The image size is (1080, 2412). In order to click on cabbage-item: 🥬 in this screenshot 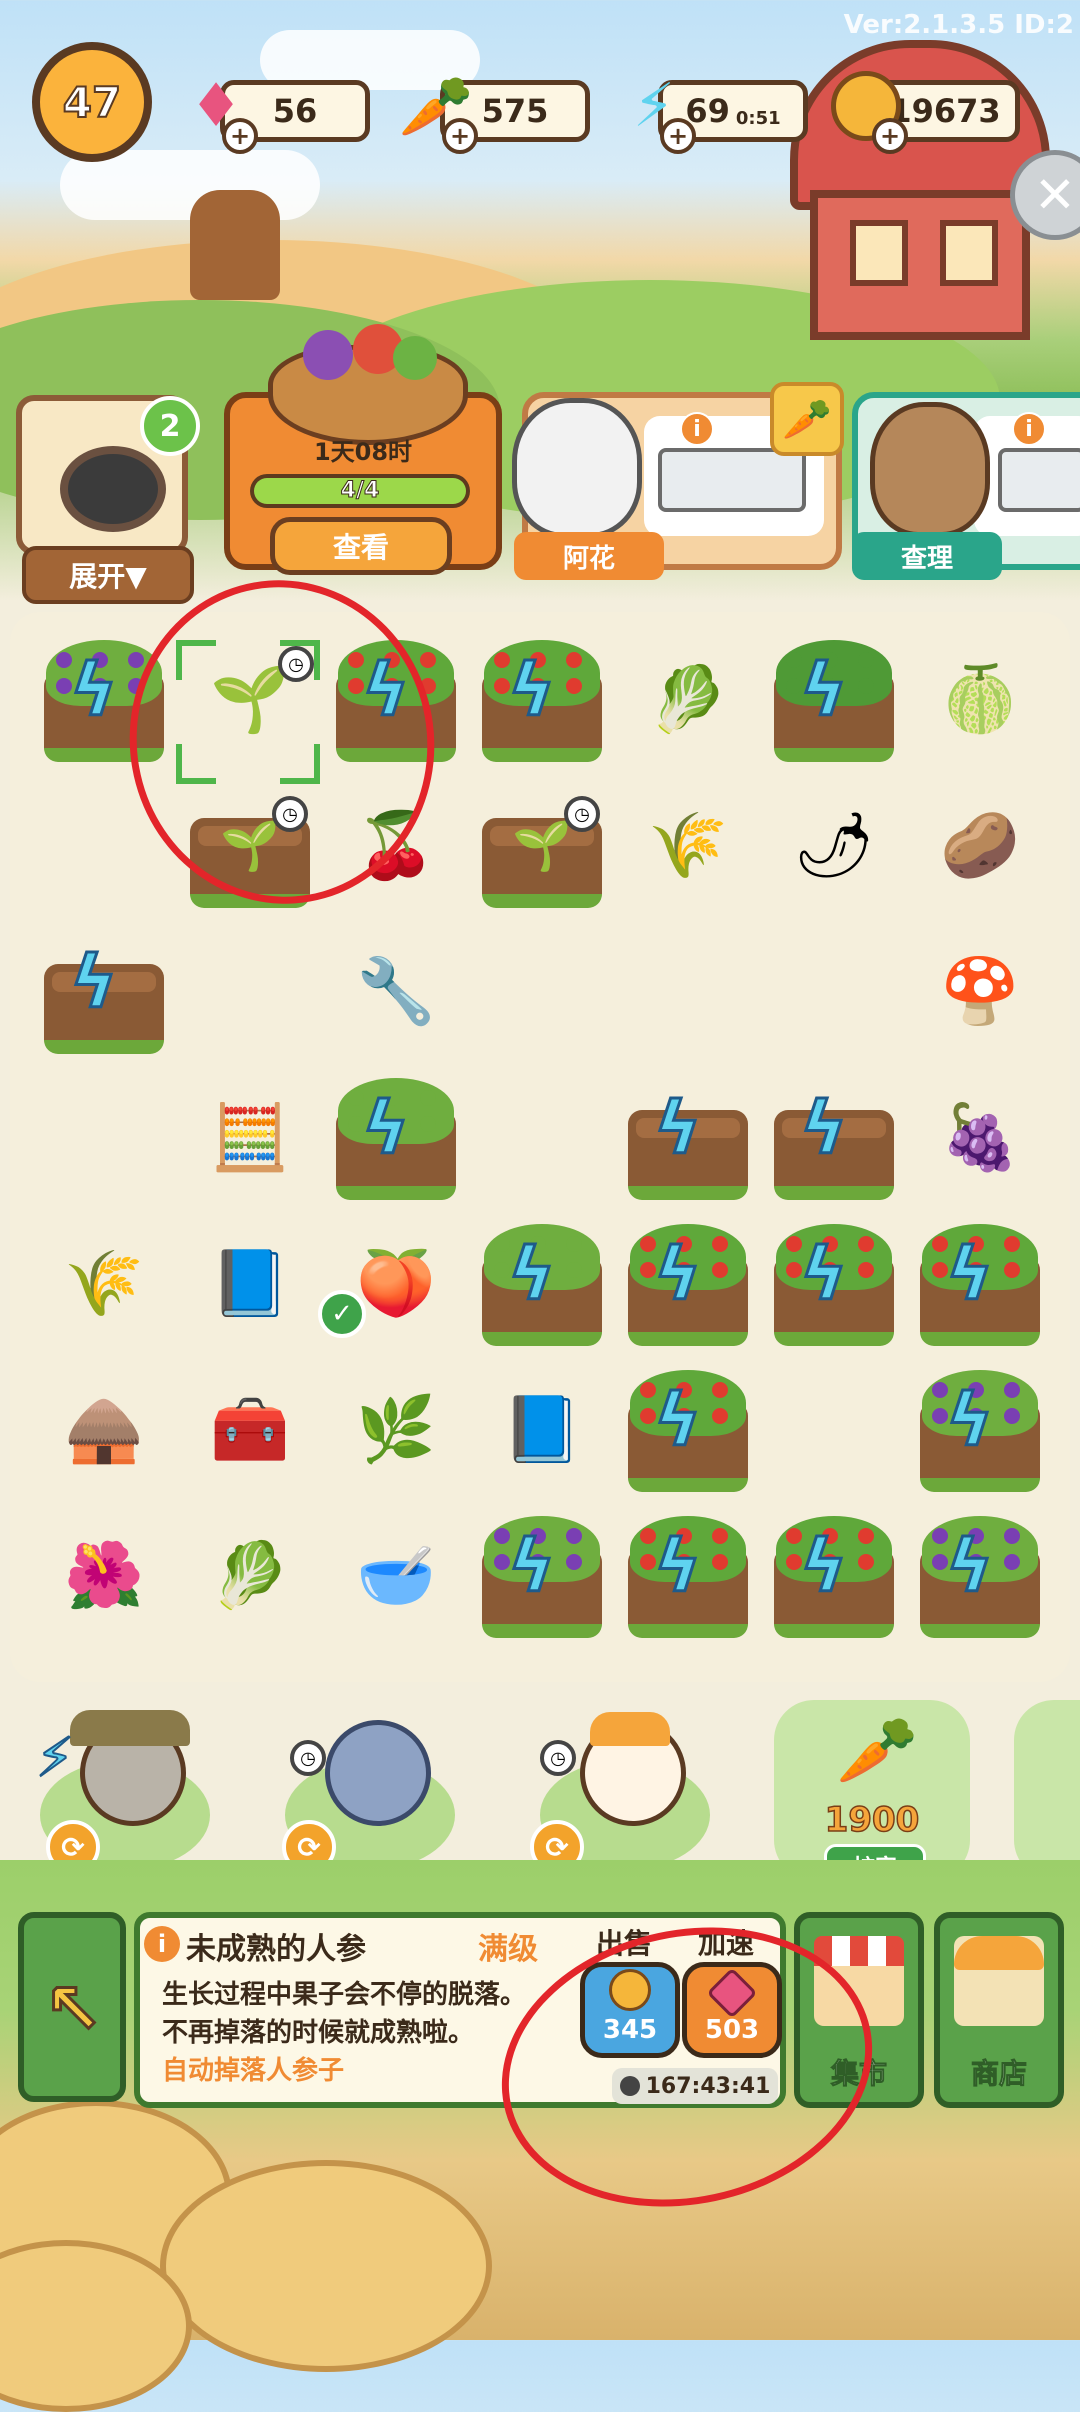, I will do `click(688, 700)`.